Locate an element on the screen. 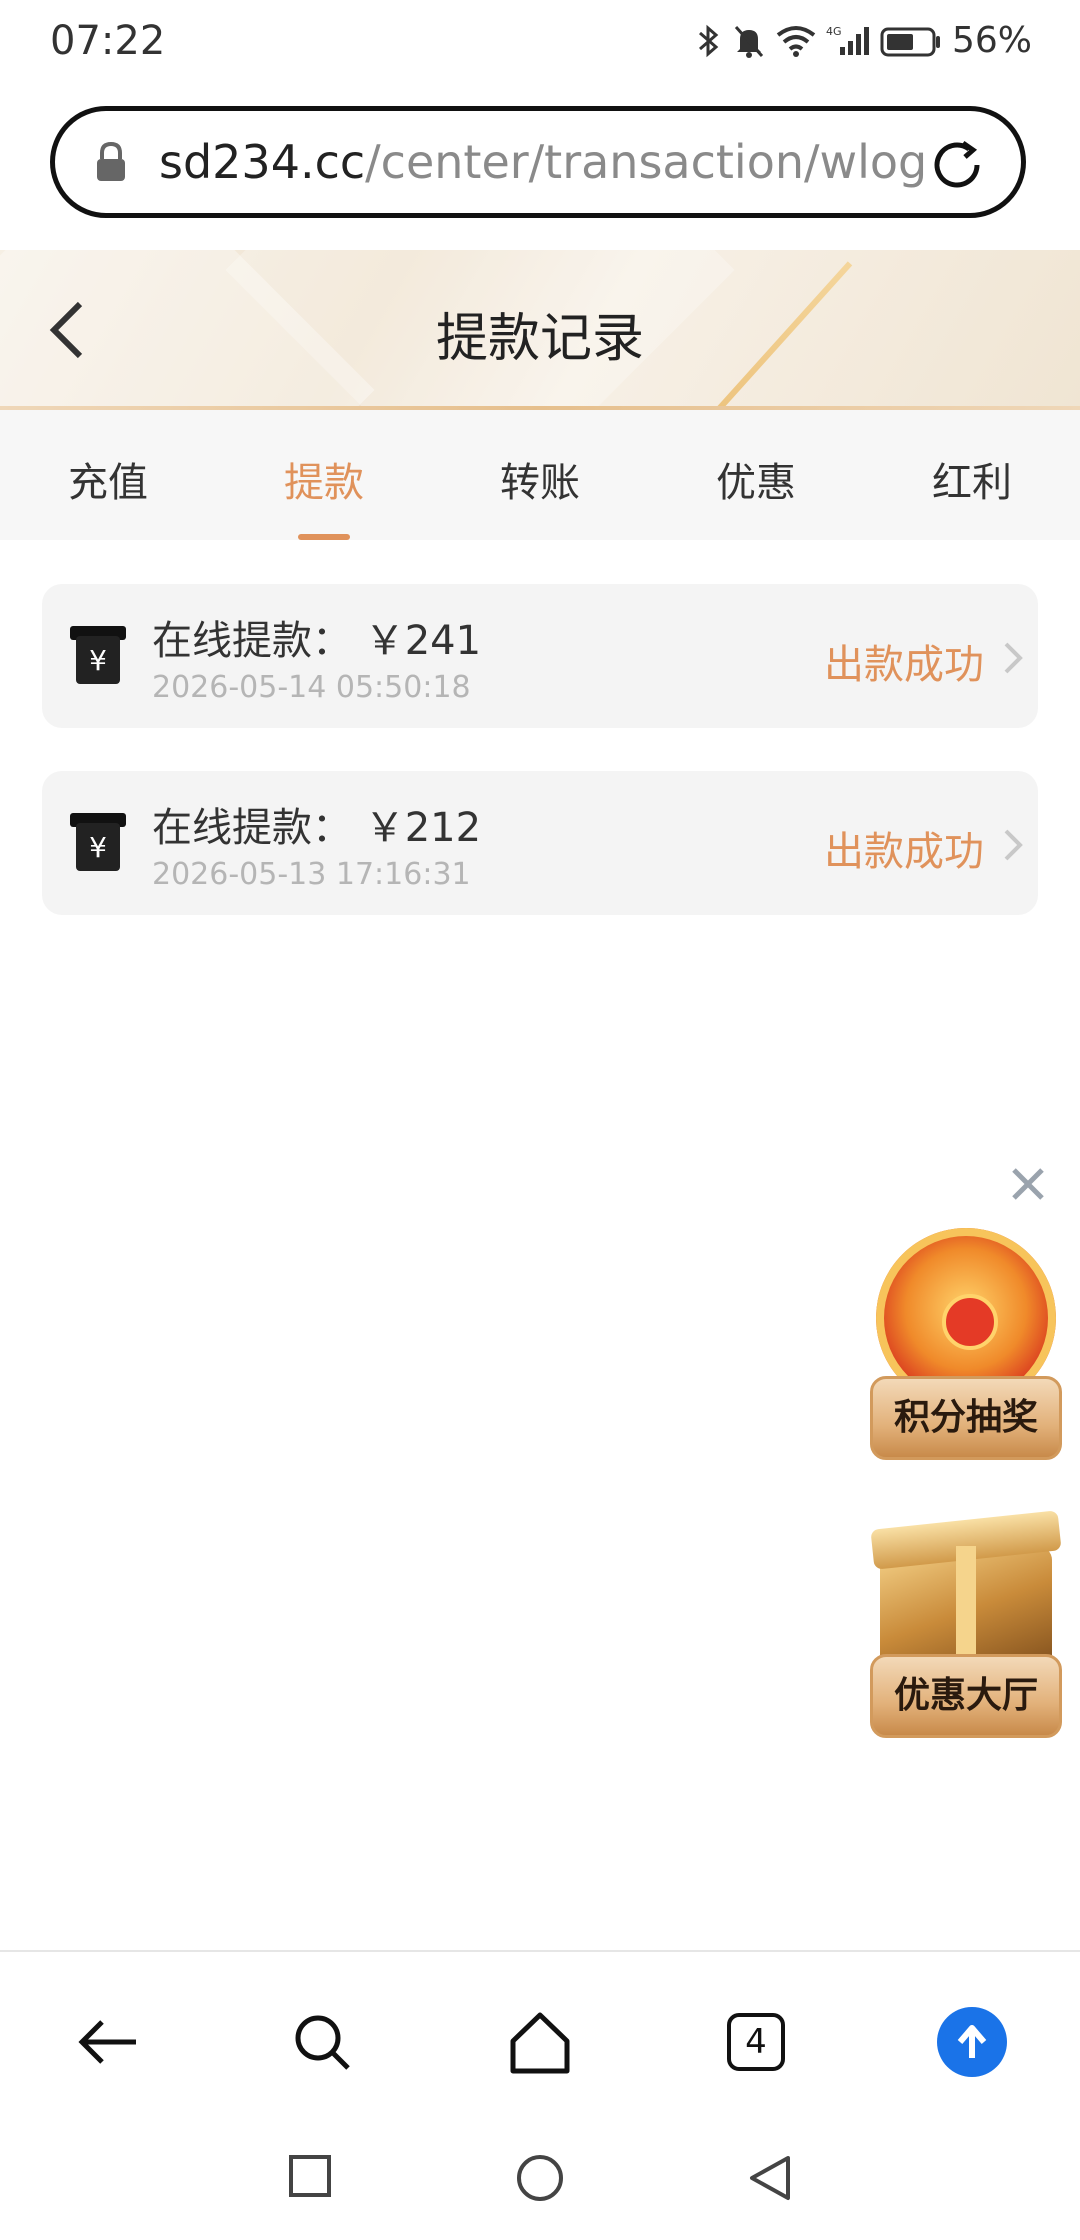  signal-icon: 4G is located at coordinates (848, 41).